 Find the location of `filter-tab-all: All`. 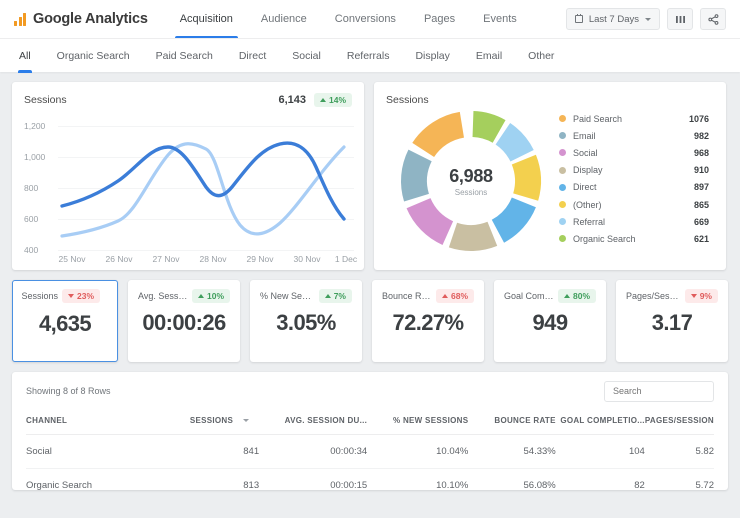

filter-tab-all: All is located at coordinates (29, 56).